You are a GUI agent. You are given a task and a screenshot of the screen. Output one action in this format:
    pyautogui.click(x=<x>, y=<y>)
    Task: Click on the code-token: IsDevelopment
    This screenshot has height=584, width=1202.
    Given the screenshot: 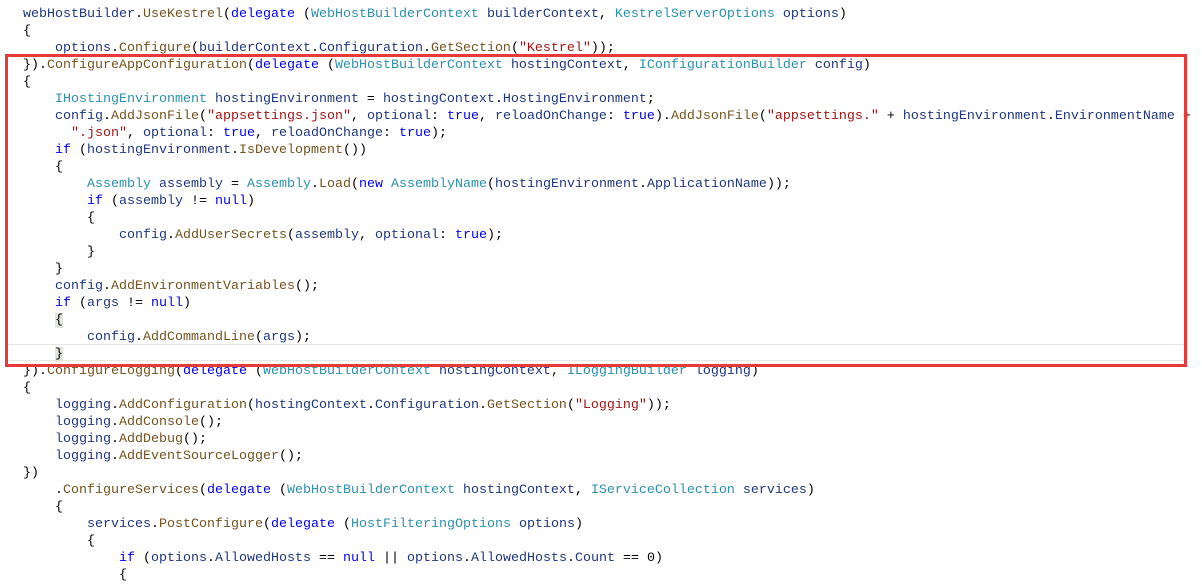 What is the action you would take?
    pyautogui.click(x=290, y=150)
    